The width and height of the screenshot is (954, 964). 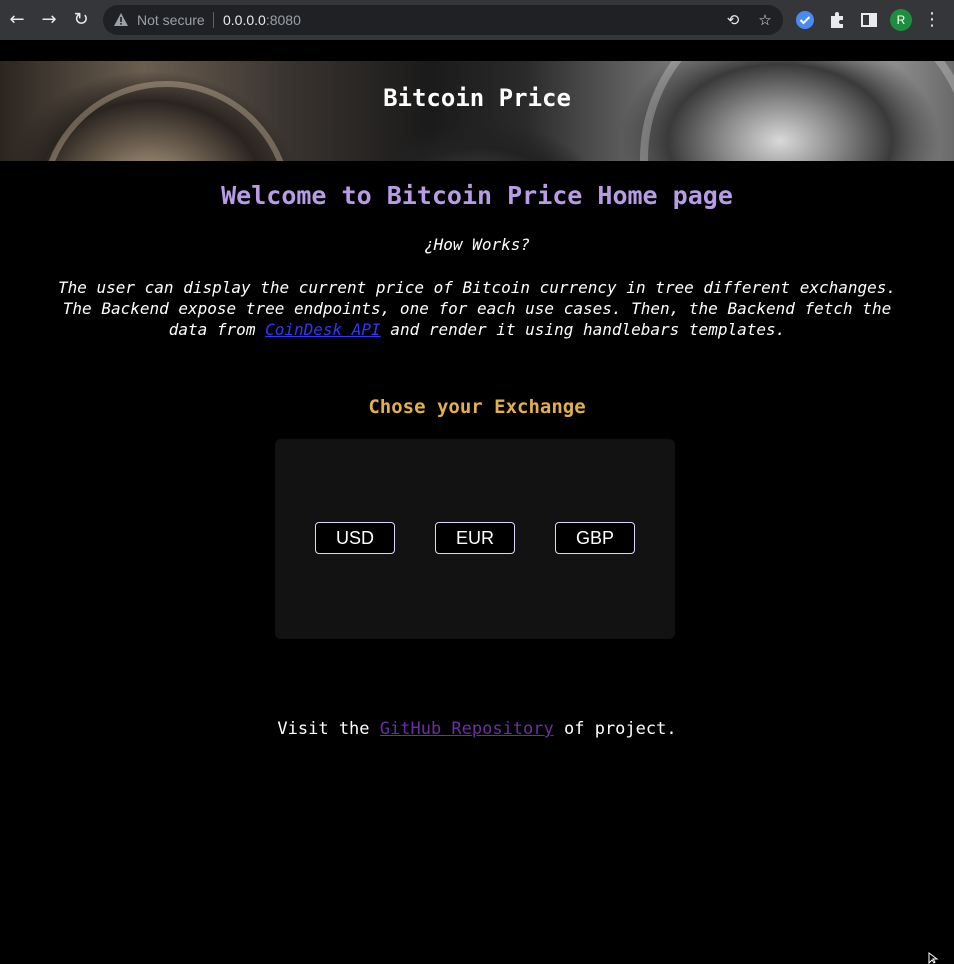 I want to click on eur-button: EUR, so click(x=475, y=538).